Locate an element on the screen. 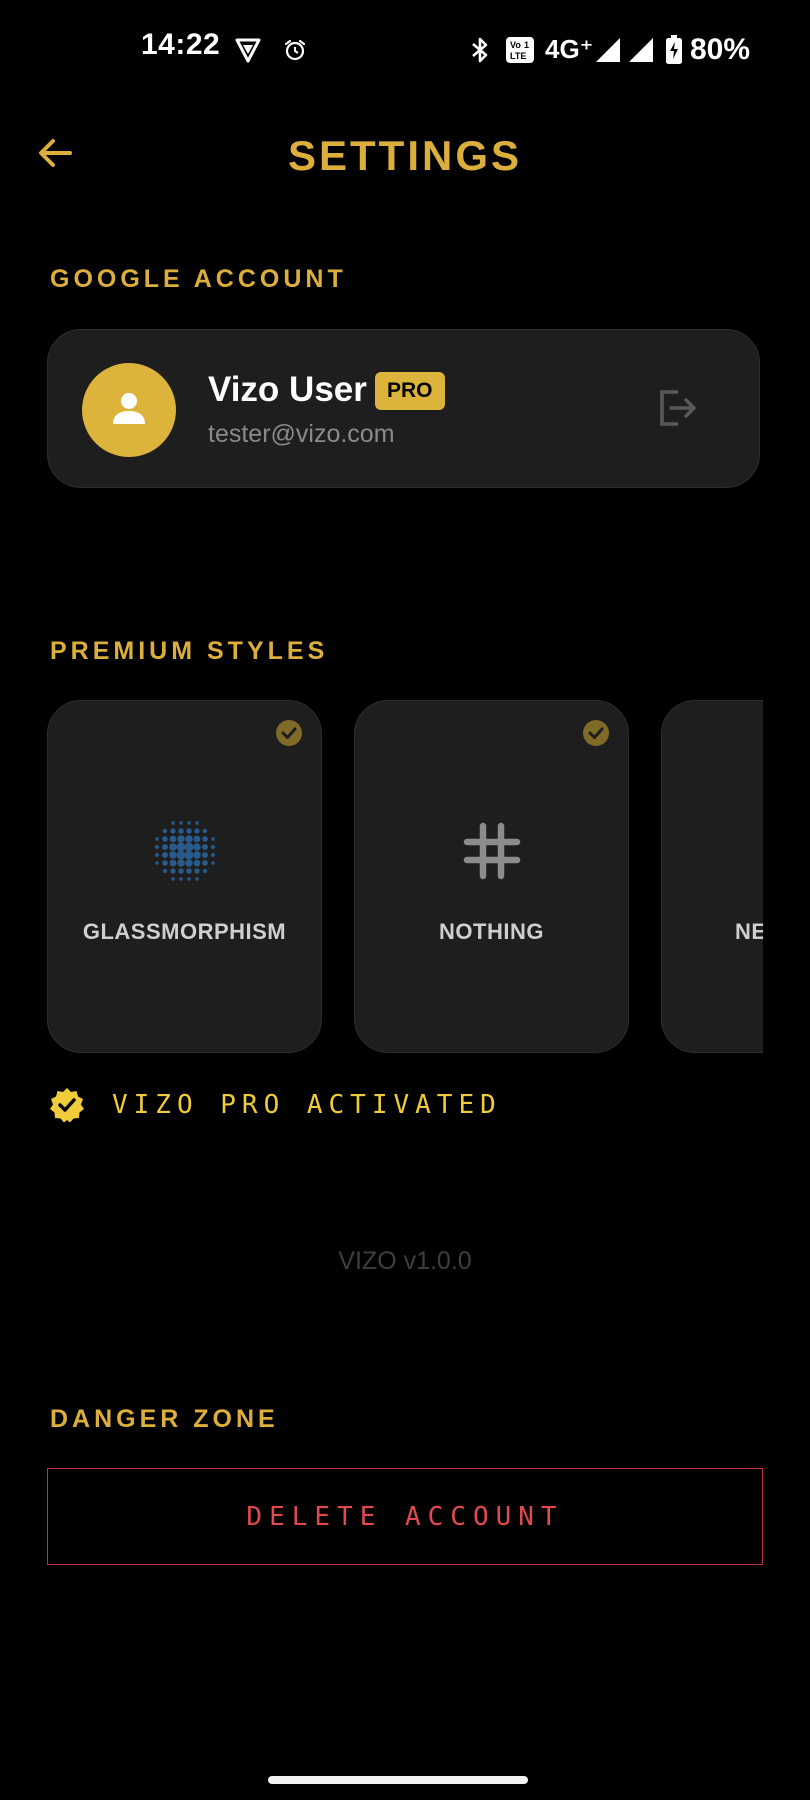 The width and height of the screenshot is (810, 1800). verified-badge-icon is located at coordinates (67, 1105).